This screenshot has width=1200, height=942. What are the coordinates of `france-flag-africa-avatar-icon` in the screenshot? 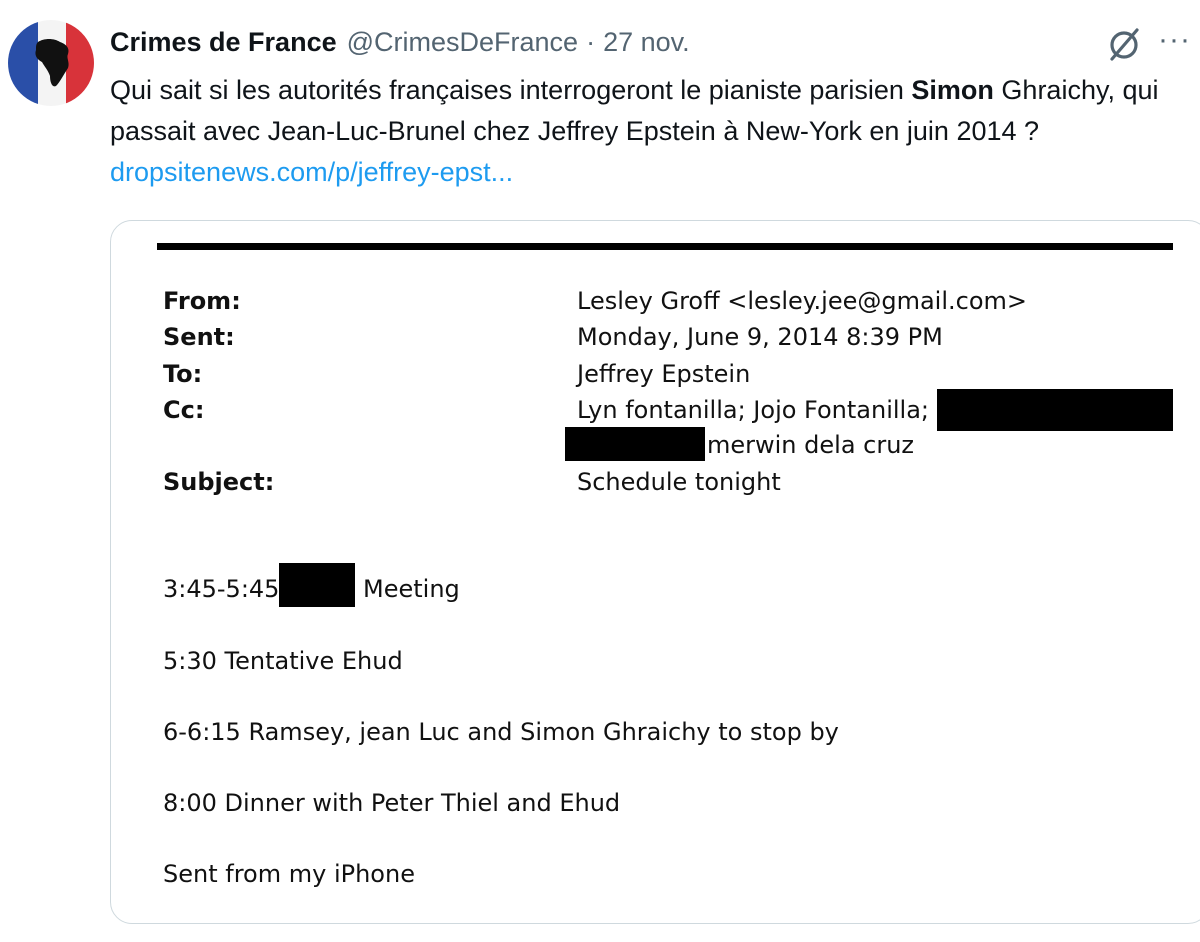 It's located at (51, 63).